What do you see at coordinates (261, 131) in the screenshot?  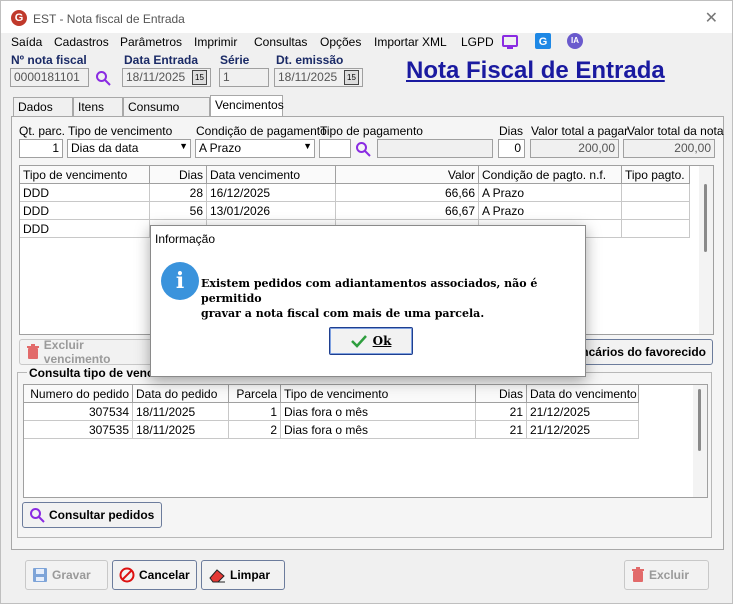 I see `cond-pag-label: Condição de pagamento` at bounding box center [261, 131].